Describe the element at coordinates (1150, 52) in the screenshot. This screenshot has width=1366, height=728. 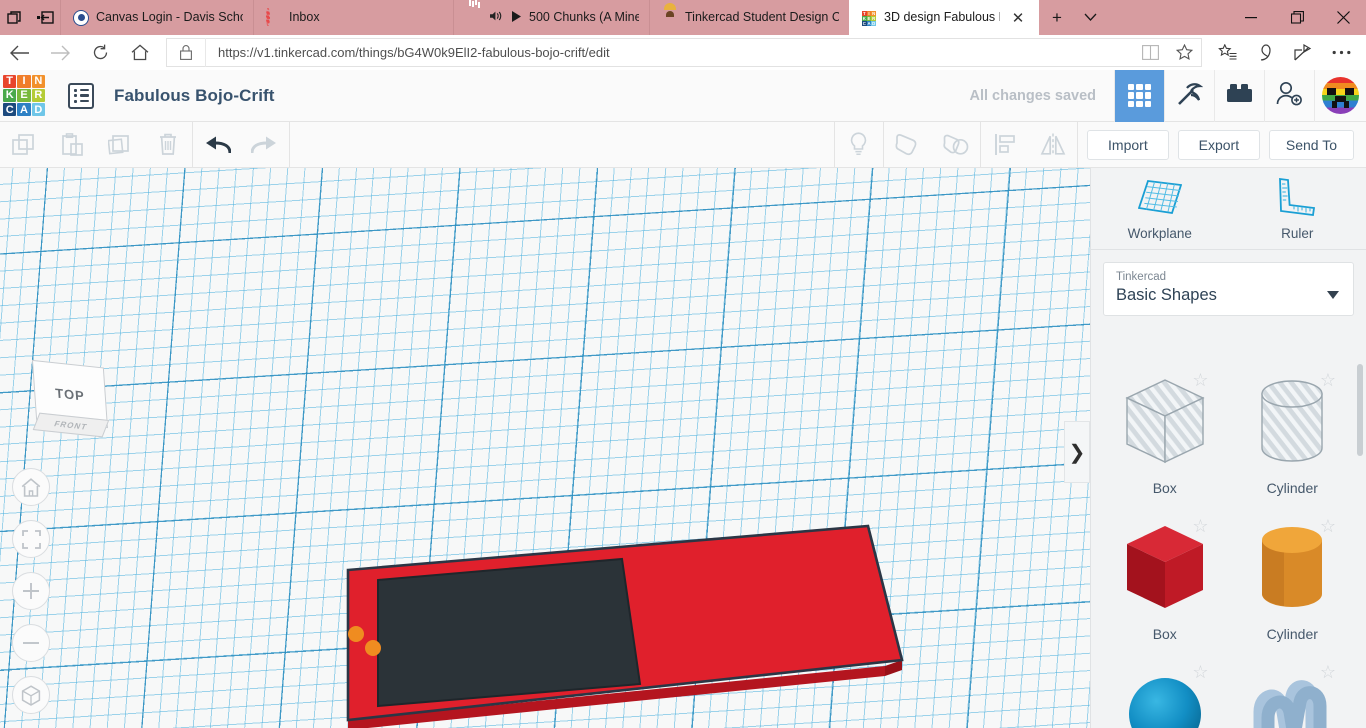
I see `reading-view-icon` at that location.